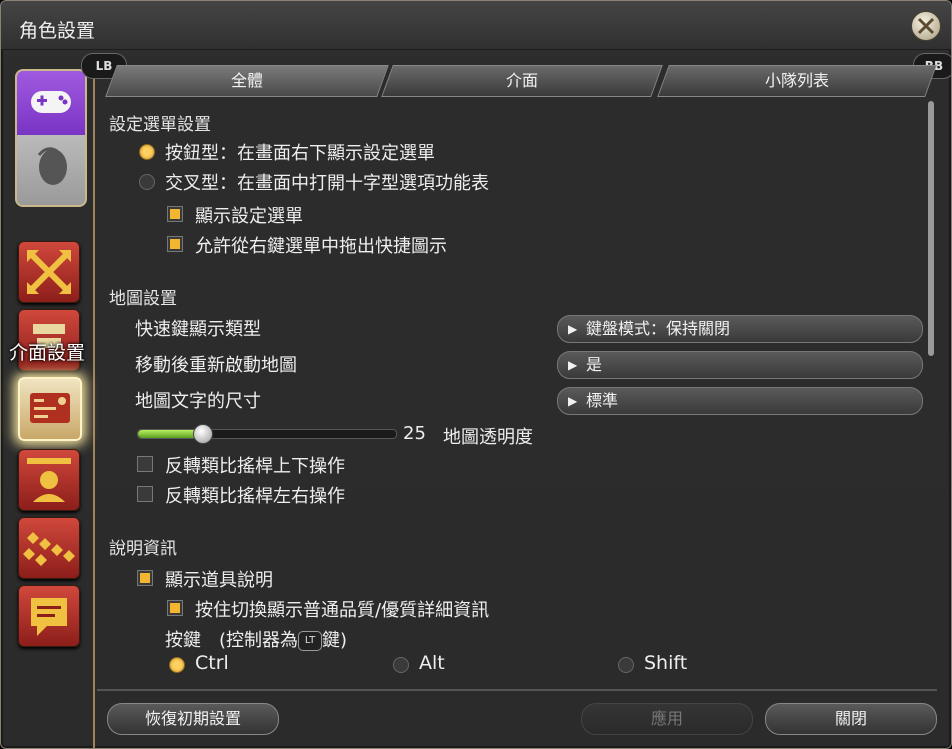 Image resolution: width=952 pixels, height=749 pixels. I want to click on close-icon, so click(926, 26).